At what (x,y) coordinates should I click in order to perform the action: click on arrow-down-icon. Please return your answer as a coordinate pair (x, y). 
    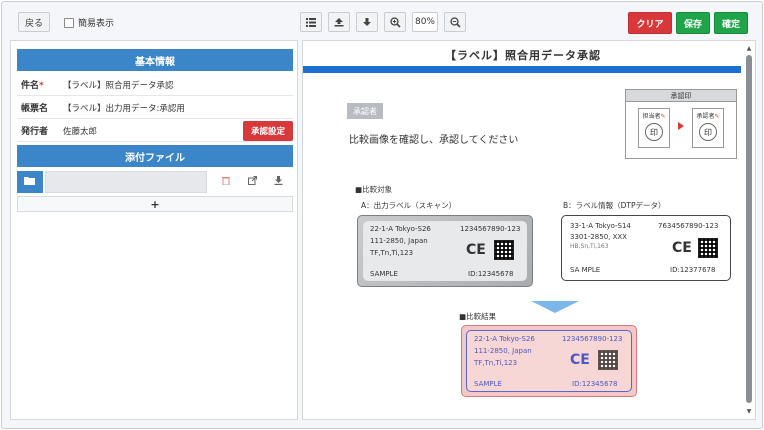
    Looking at the image, I should click on (367, 22).